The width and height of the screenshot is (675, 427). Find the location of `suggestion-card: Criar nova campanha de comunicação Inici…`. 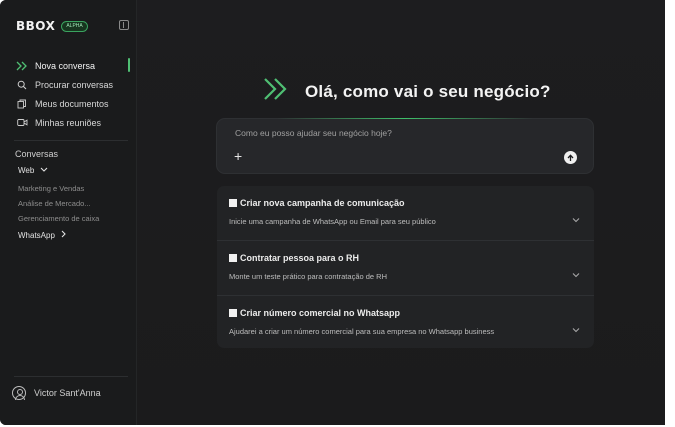

suggestion-card: Criar nova campanha de comunicação Inici… is located at coordinates (405, 213).